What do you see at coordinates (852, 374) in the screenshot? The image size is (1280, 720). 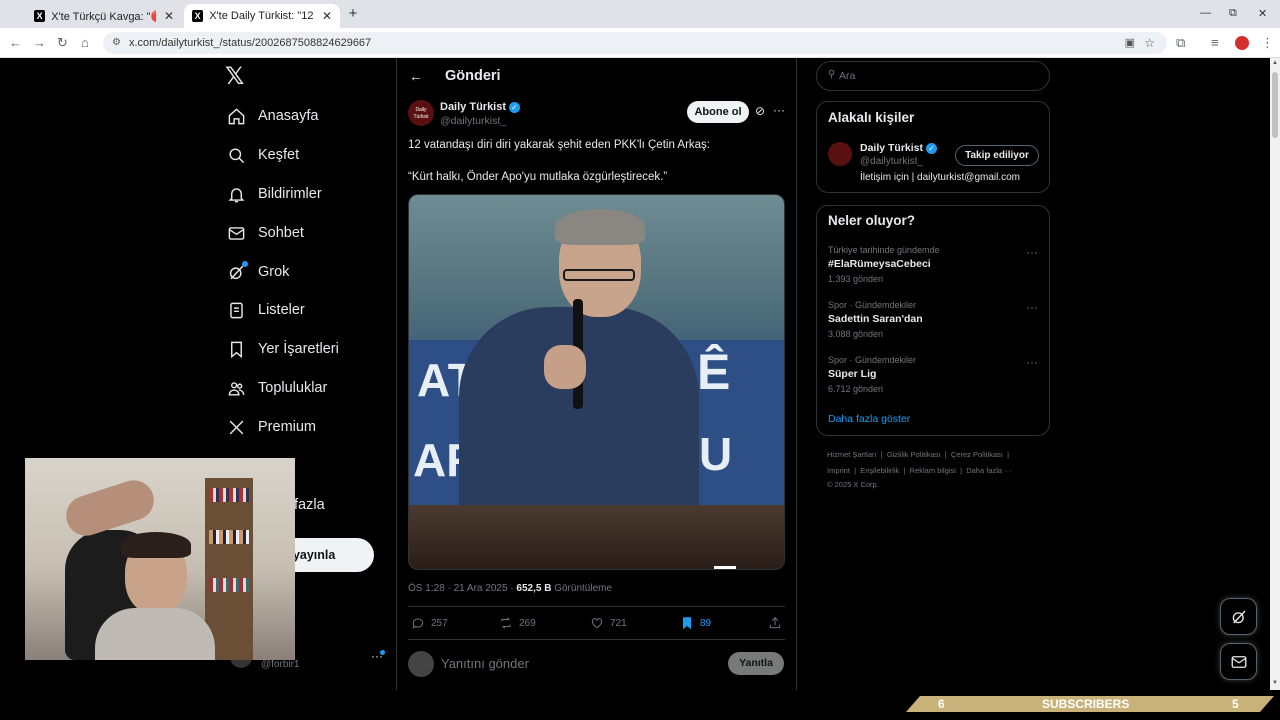 I see `trend-name: Süper Lig` at bounding box center [852, 374].